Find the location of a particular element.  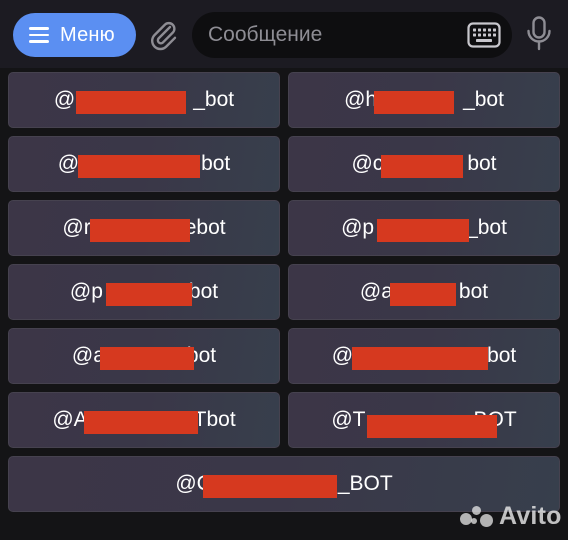

bot-button-13-label: @C _BOT is located at coordinates (284, 485).